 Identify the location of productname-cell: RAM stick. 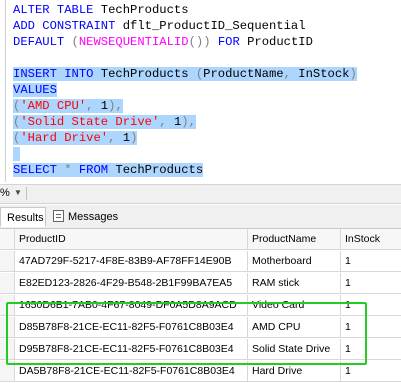
(294, 283).